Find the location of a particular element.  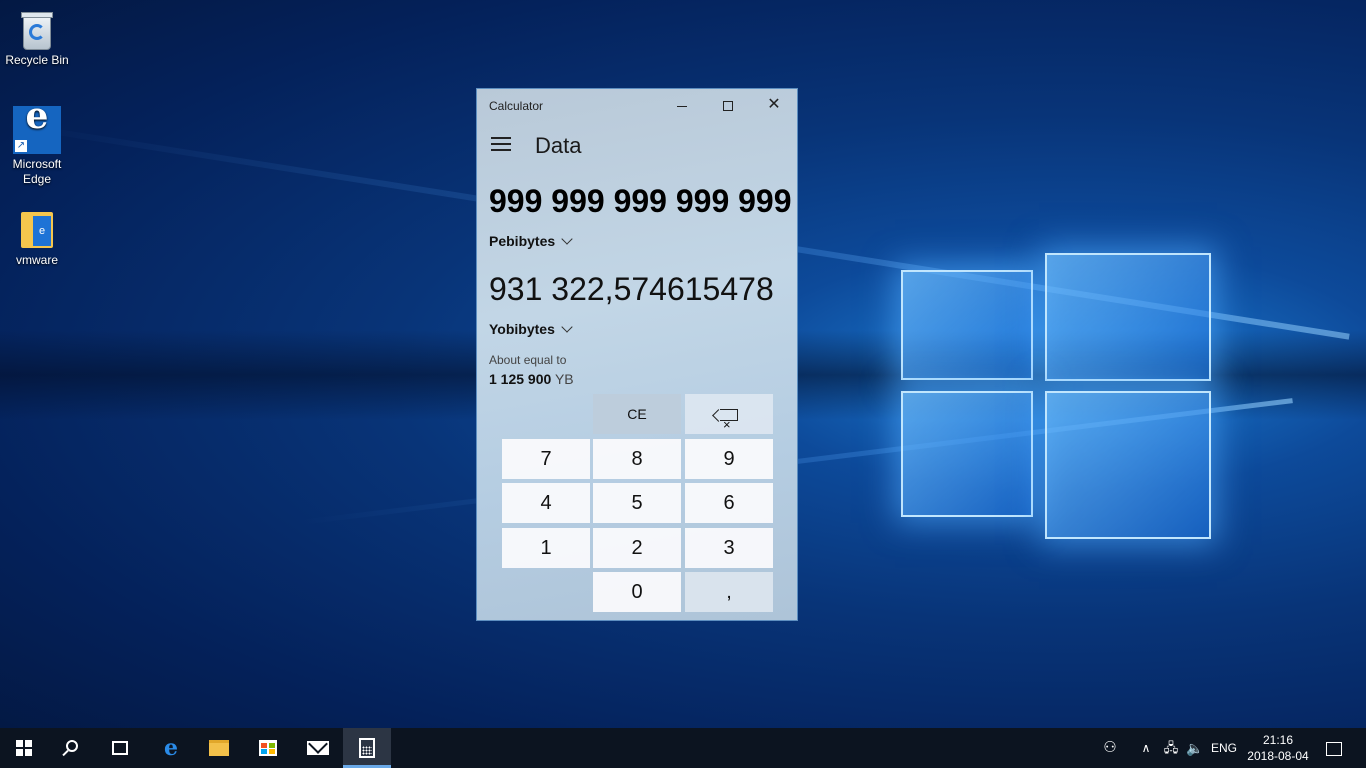

from-unit-dropdown: Pebibytes is located at coordinates (531, 241).